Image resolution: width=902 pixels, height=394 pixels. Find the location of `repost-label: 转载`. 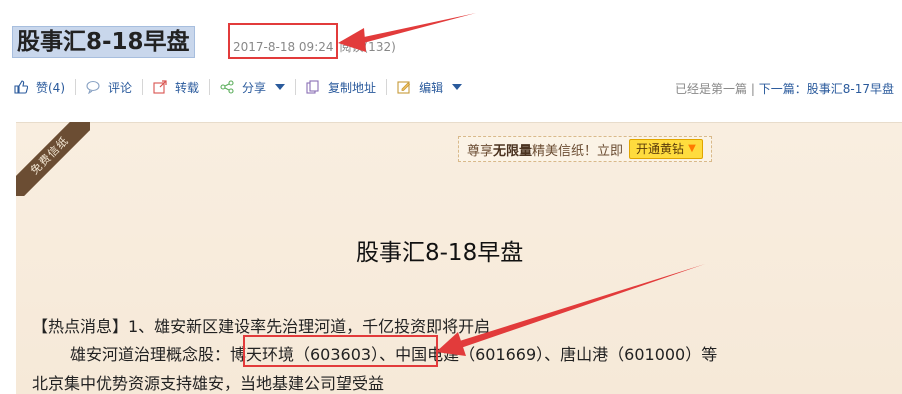

repost-label: 转载 is located at coordinates (187, 87).